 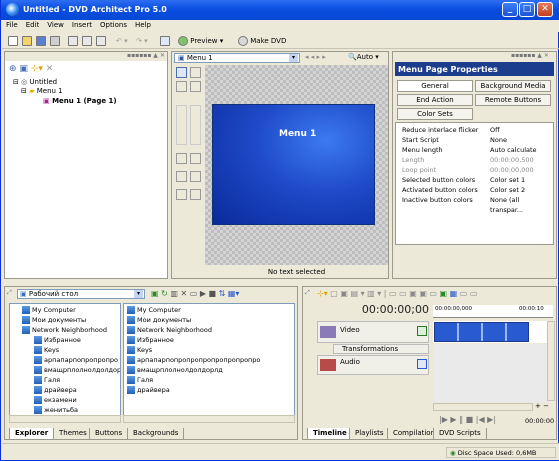 What do you see at coordinates (195, 125) in the screenshot?
I see `distribute-tools` at bounding box center [195, 125].